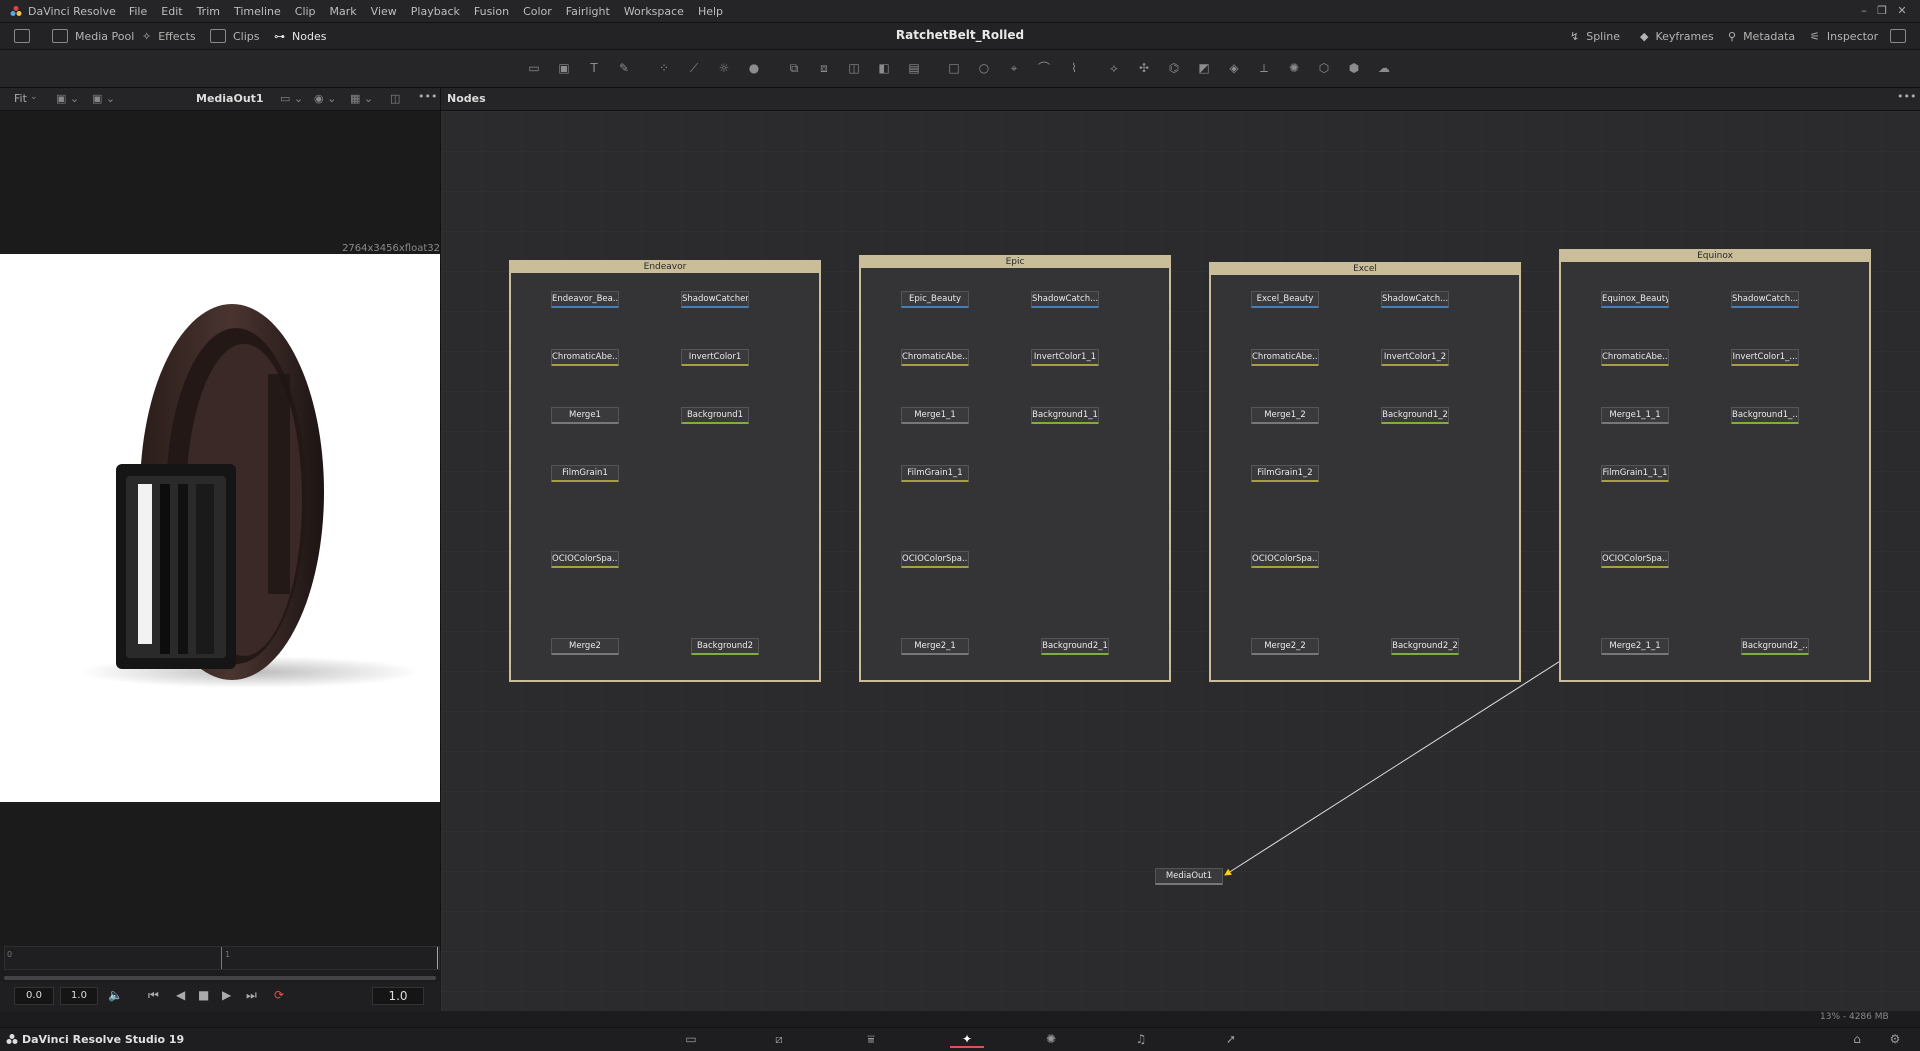 This screenshot has height=1051, width=1920. What do you see at coordinates (1285, 473) in the screenshot?
I see `node-grain: FilmGrain1_2` at bounding box center [1285, 473].